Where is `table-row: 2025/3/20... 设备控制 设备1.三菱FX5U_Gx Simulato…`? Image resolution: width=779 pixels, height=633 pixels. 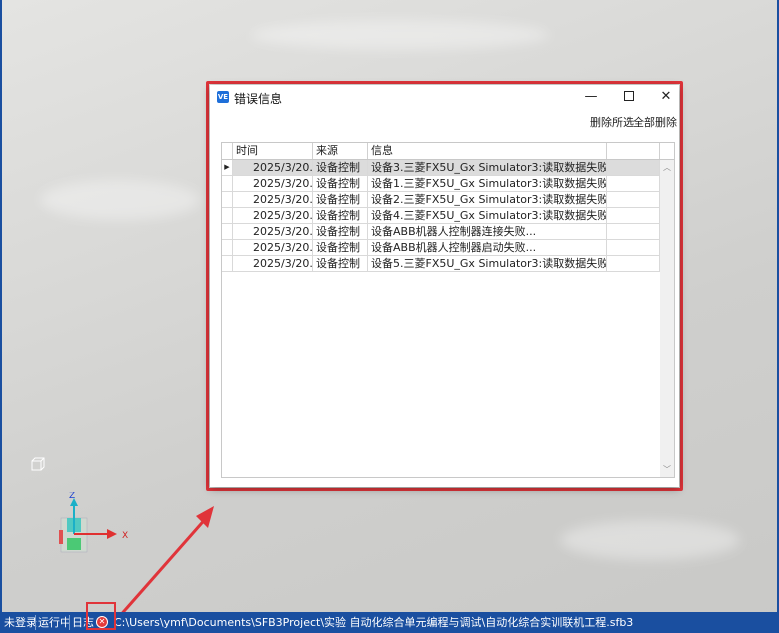 table-row: 2025/3/20... 设备控制 设备1.三菱FX5U_Gx Simulato… is located at coordinates (441, 184).